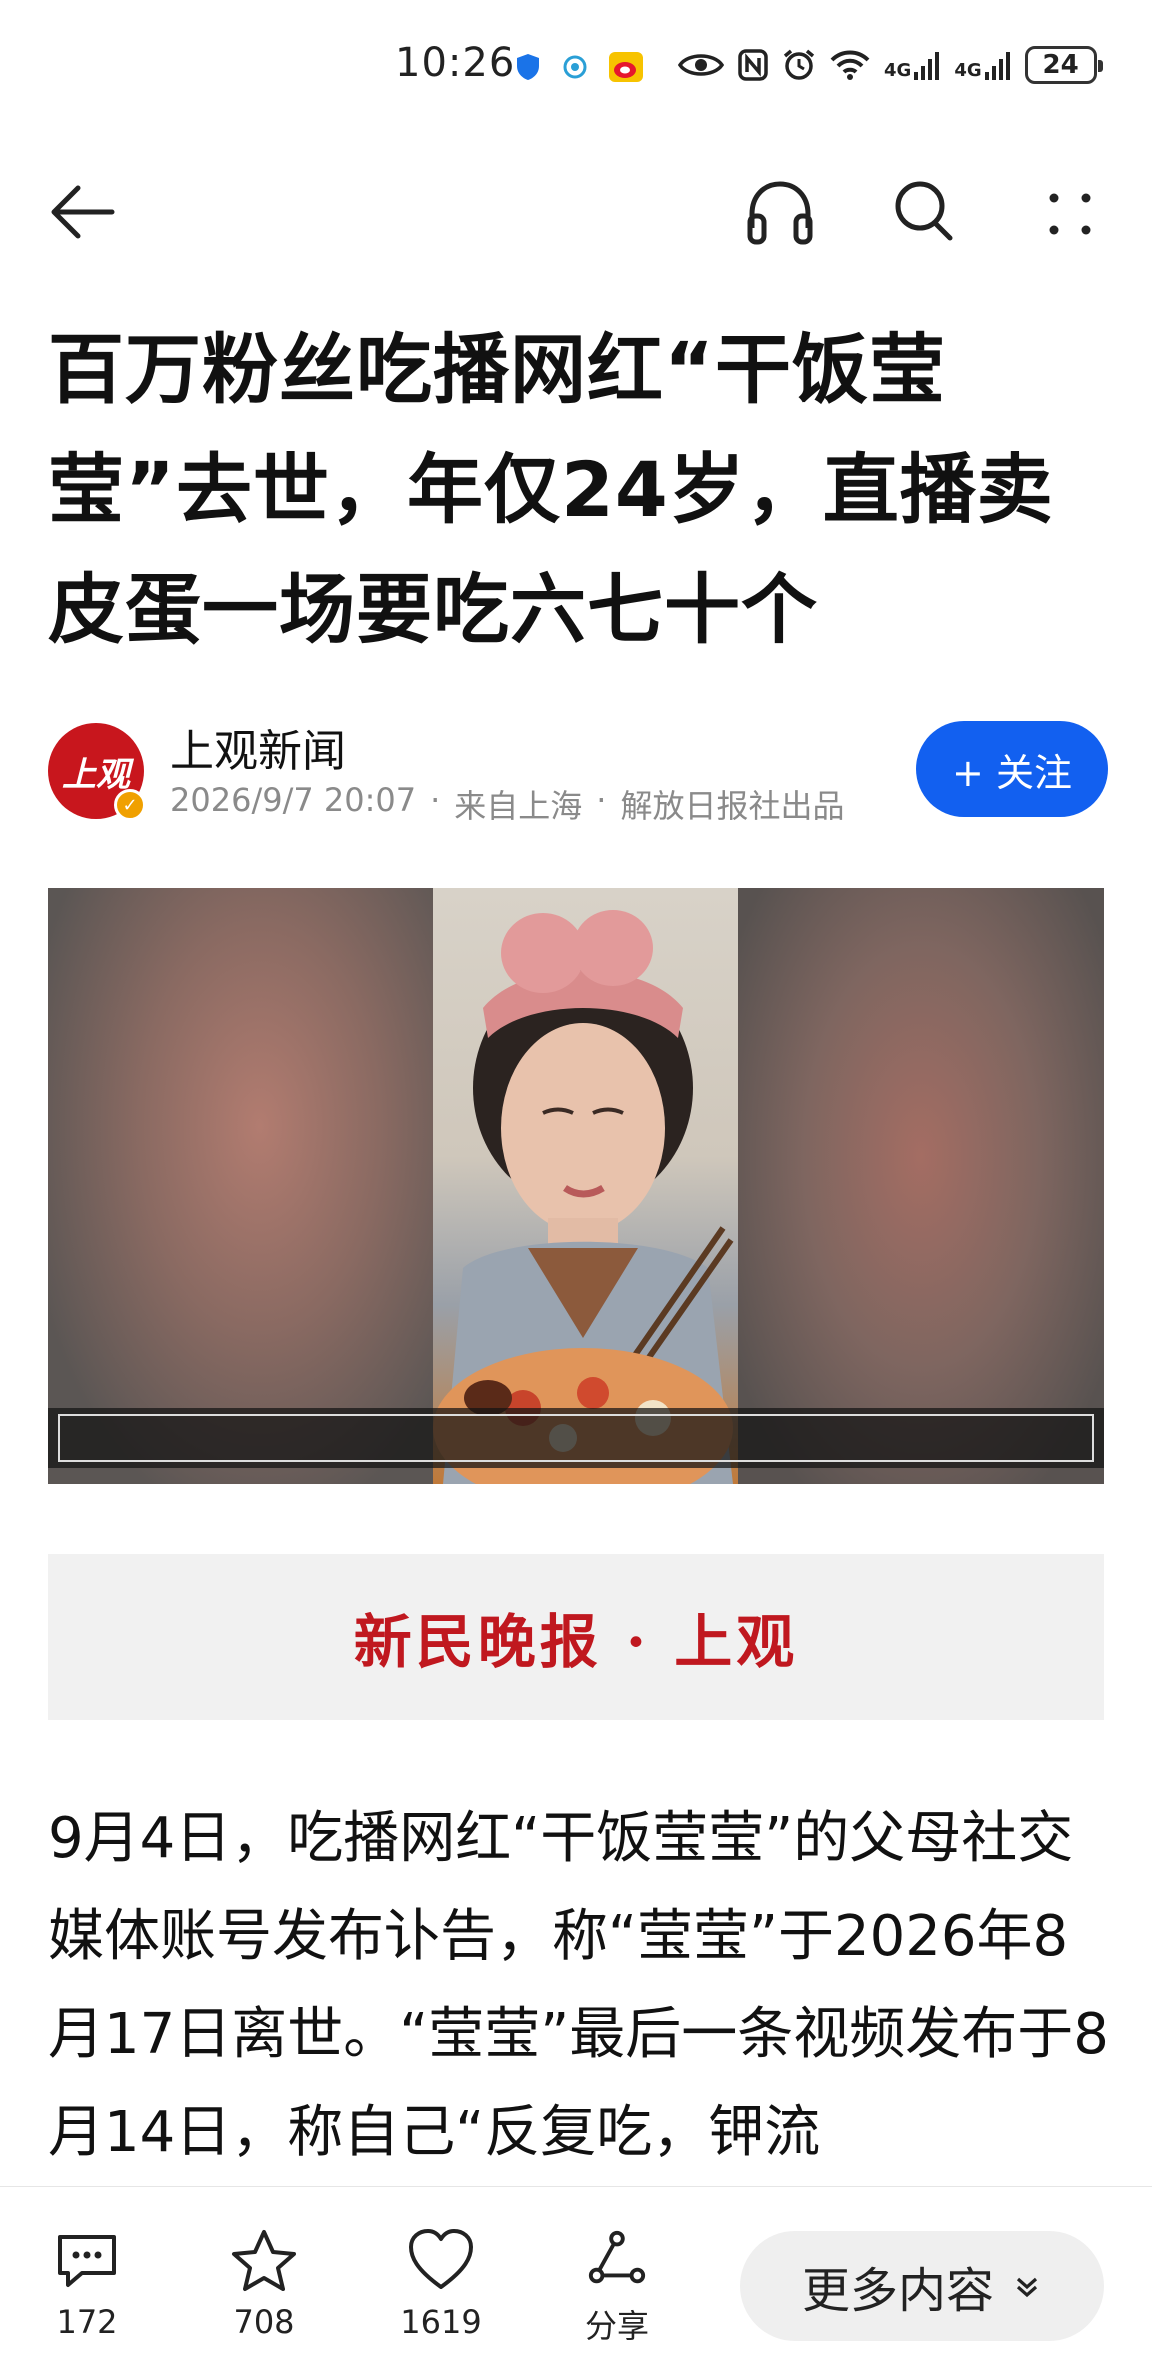  What do you see at coordinates (617, 2287) in the screenshot?
I see `share-button: 分享` at bounding box center [617, 2287].